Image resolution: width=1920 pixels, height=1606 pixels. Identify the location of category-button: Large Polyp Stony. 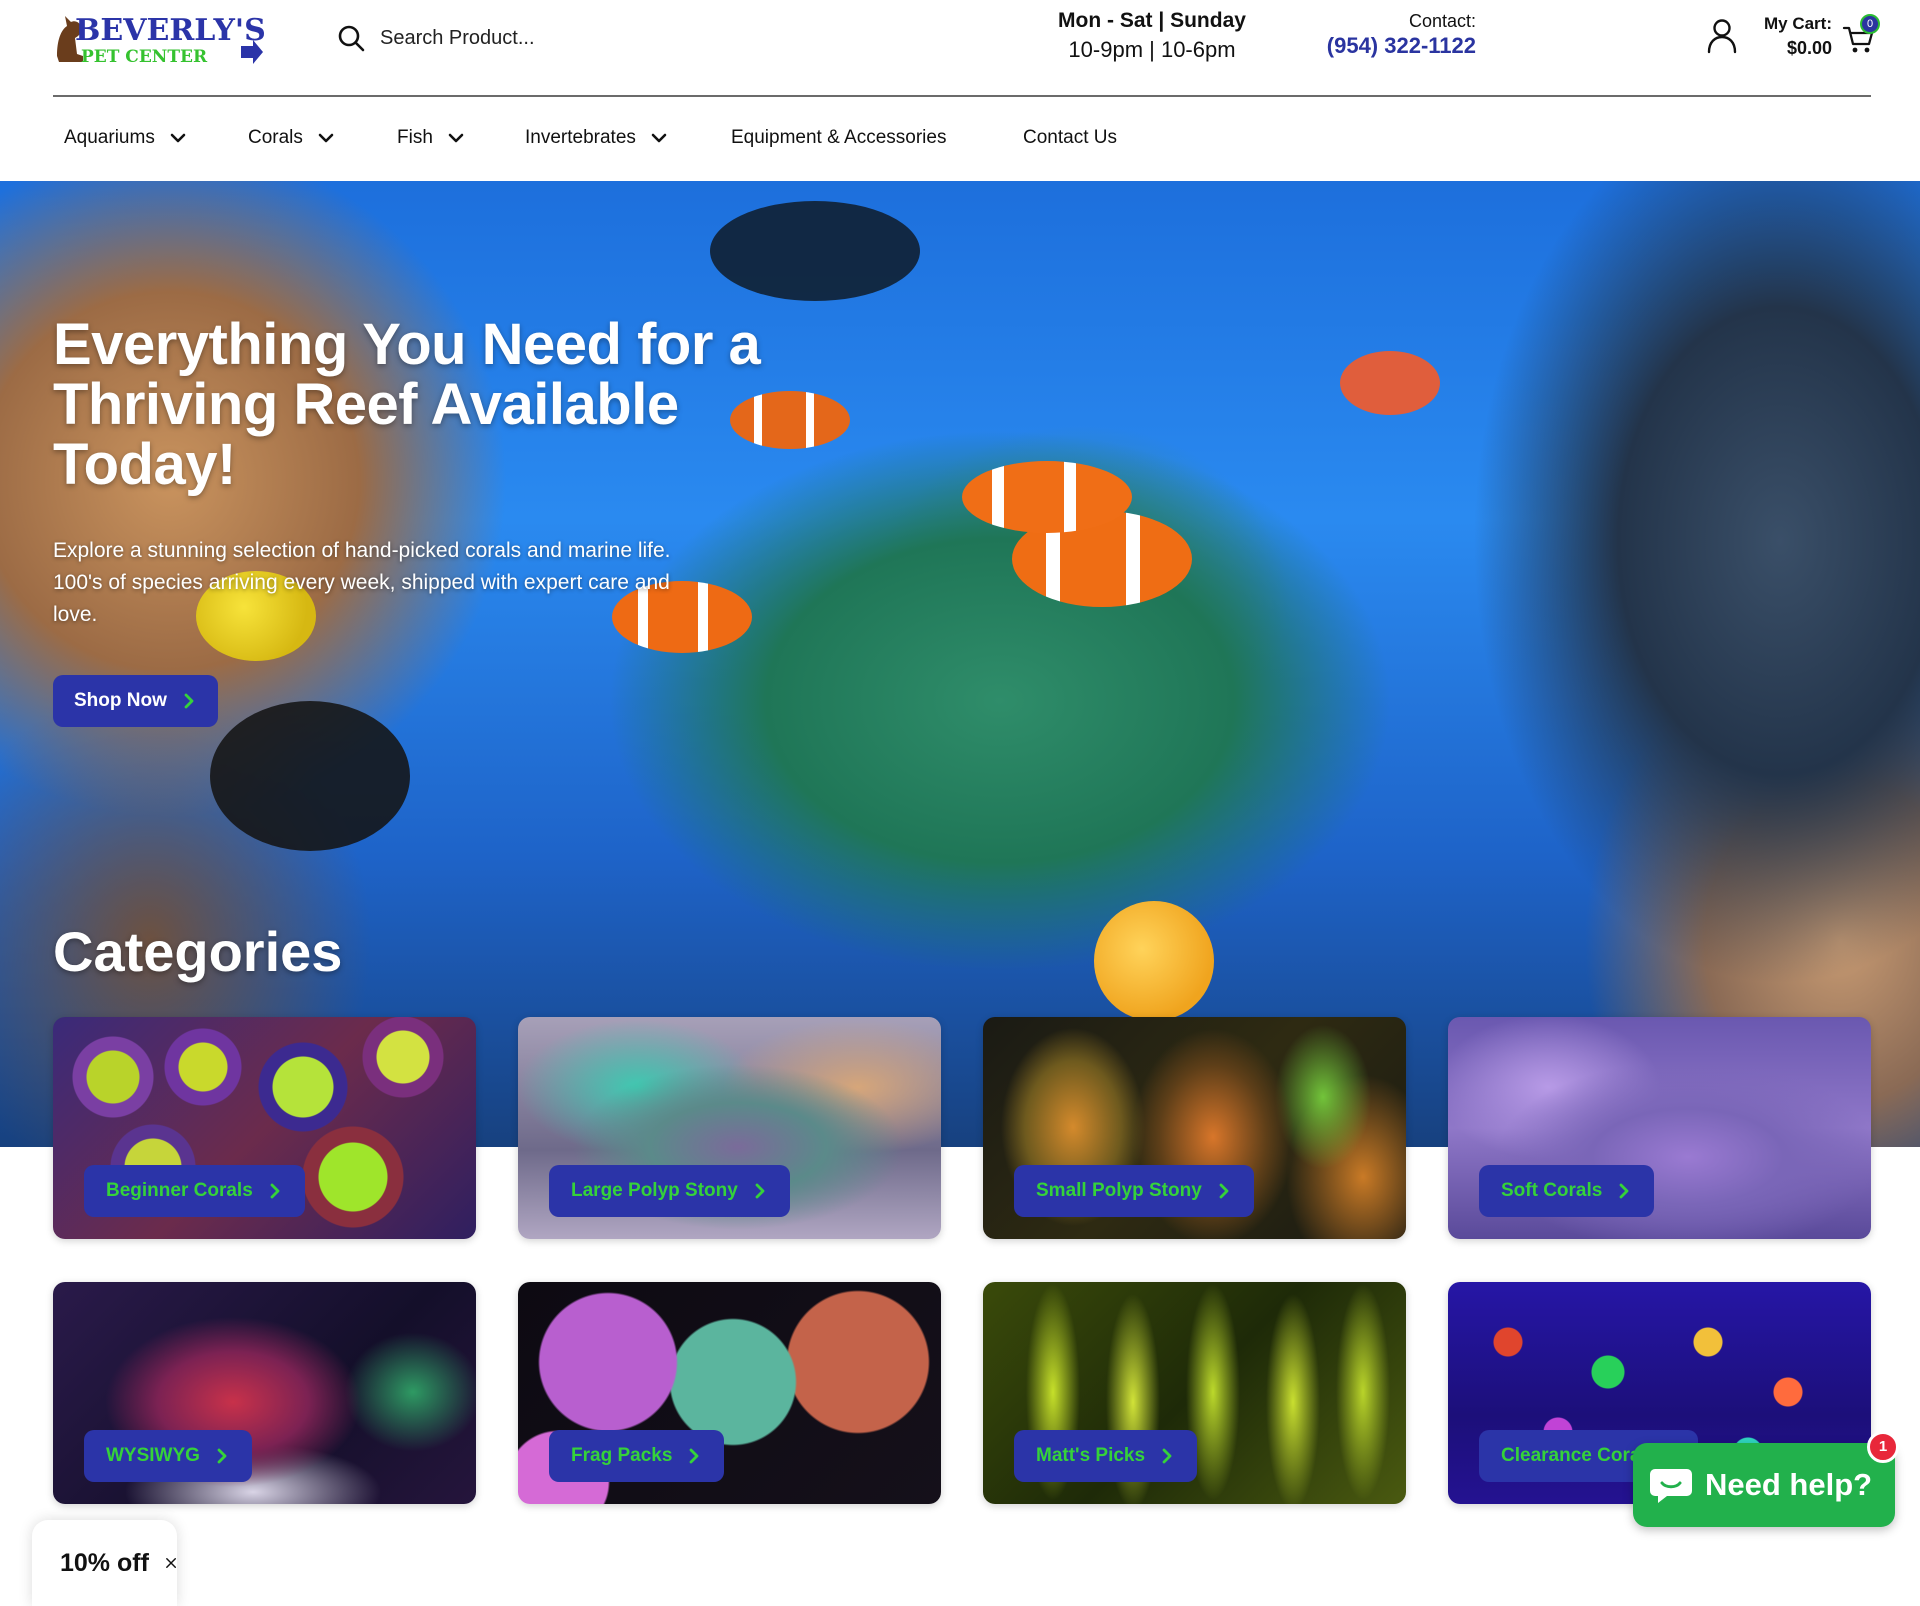
(669, 1191).